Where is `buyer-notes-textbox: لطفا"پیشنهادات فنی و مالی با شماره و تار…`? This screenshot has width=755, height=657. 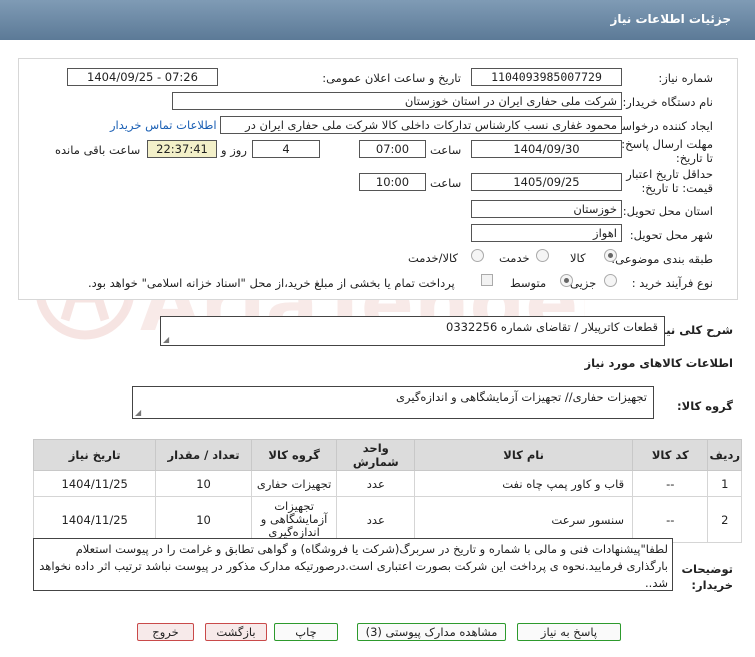 buyer-notes-textbox: لطفا"پیشنهادات فنی و مالی با شماره و تار… is located at coordinates (353, 564).